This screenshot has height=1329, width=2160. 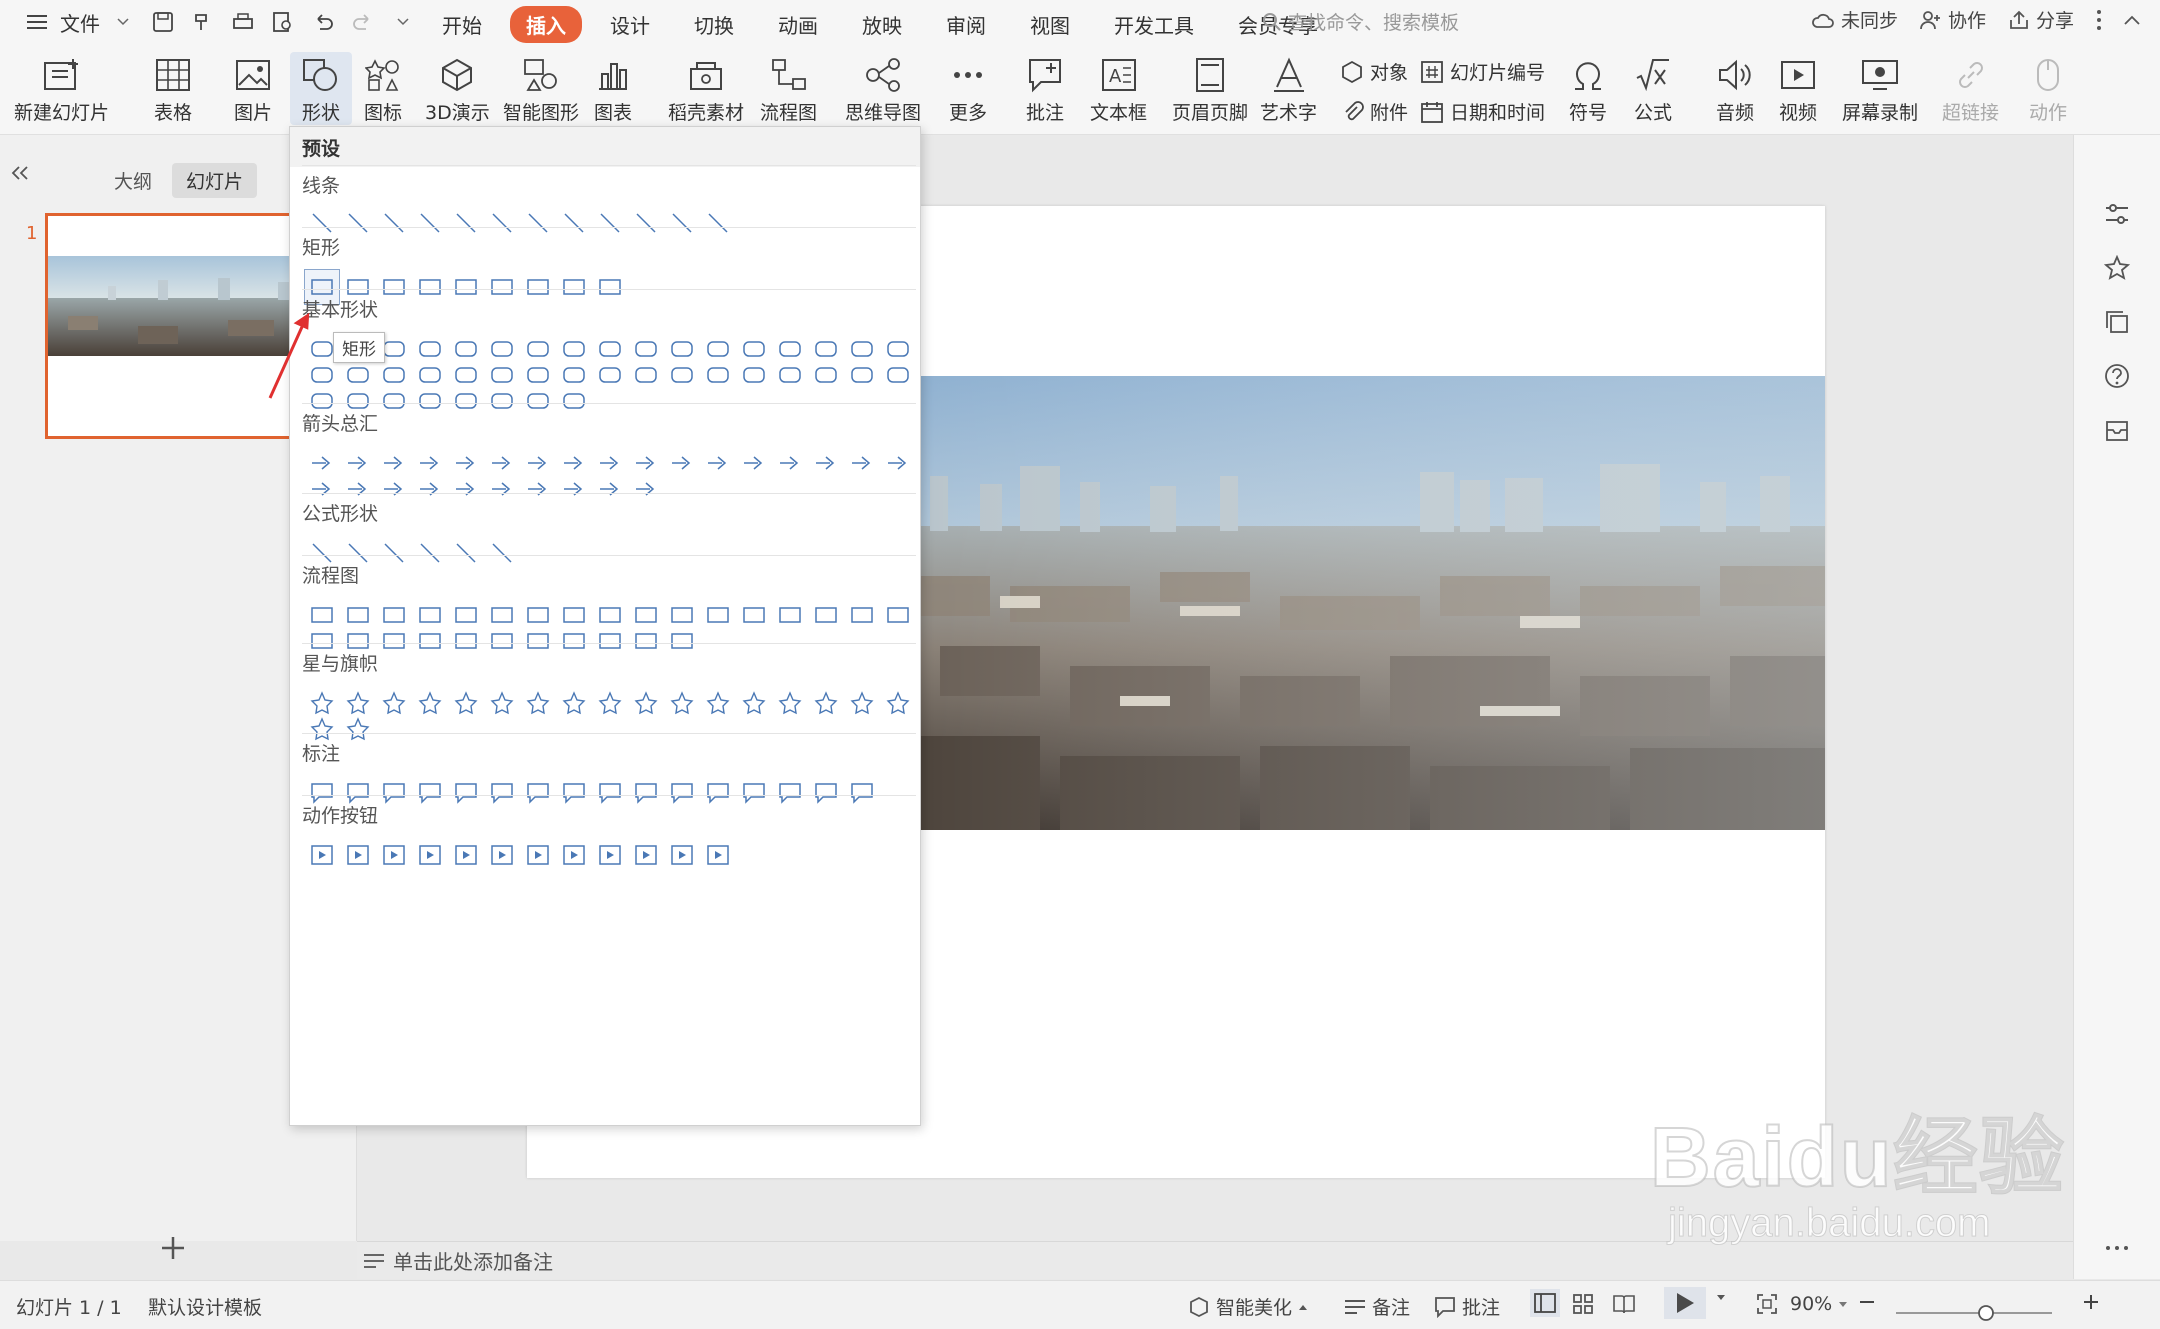 I want to click on copy-icon, so click(x=2117, y=322).